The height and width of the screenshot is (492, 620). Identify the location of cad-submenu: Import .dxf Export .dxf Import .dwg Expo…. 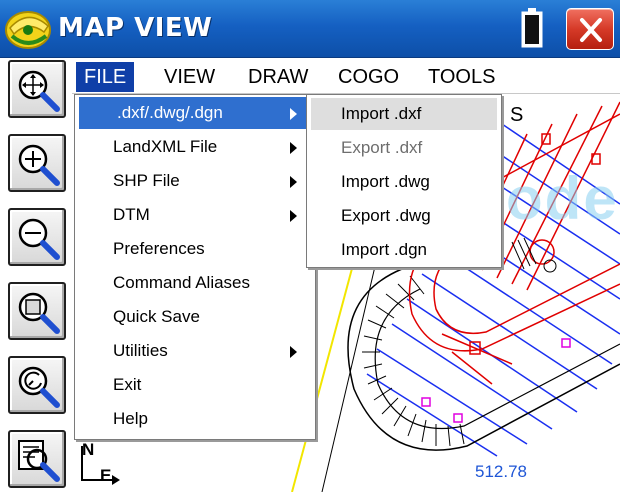
(404, 181).